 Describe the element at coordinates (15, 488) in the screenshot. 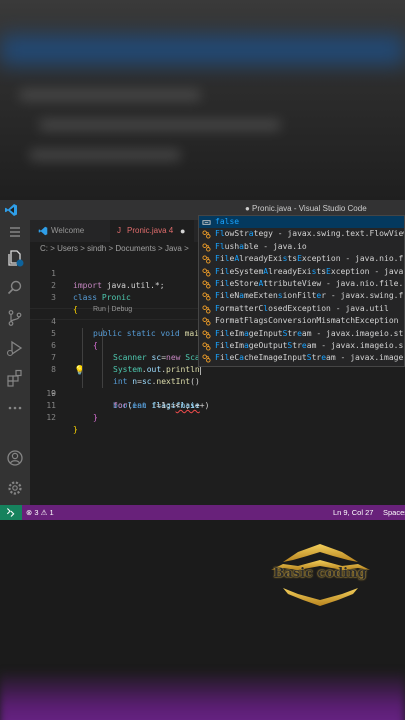

I see `settings-gear-icon` at that location.